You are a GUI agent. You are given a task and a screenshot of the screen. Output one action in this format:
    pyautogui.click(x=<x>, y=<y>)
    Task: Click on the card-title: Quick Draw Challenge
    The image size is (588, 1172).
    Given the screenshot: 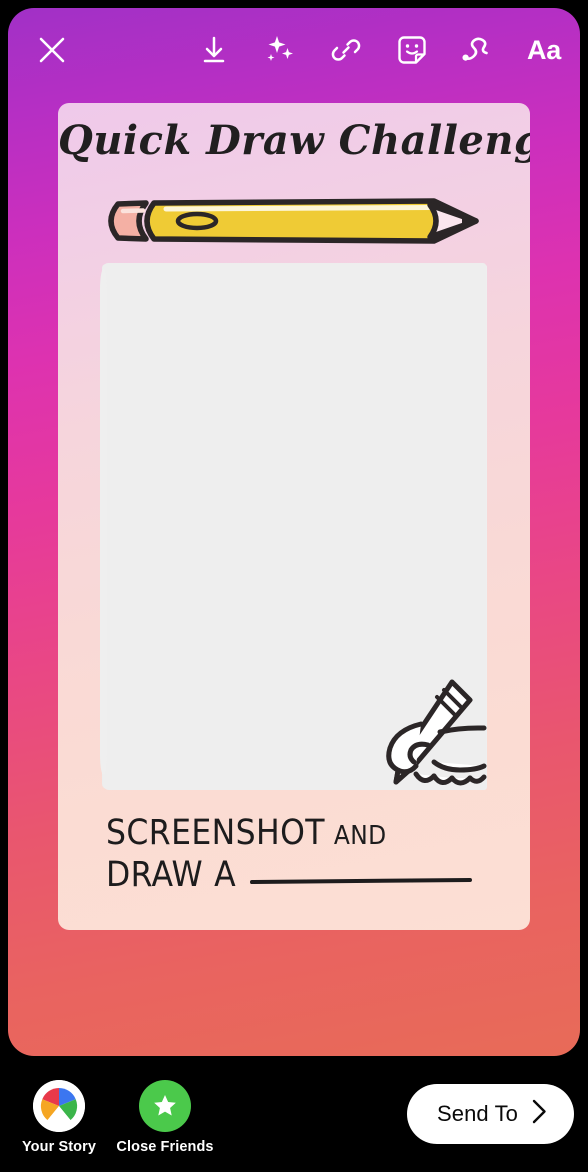 What is the action you would take?
    pyautogui.click(x=294, y=140)
    